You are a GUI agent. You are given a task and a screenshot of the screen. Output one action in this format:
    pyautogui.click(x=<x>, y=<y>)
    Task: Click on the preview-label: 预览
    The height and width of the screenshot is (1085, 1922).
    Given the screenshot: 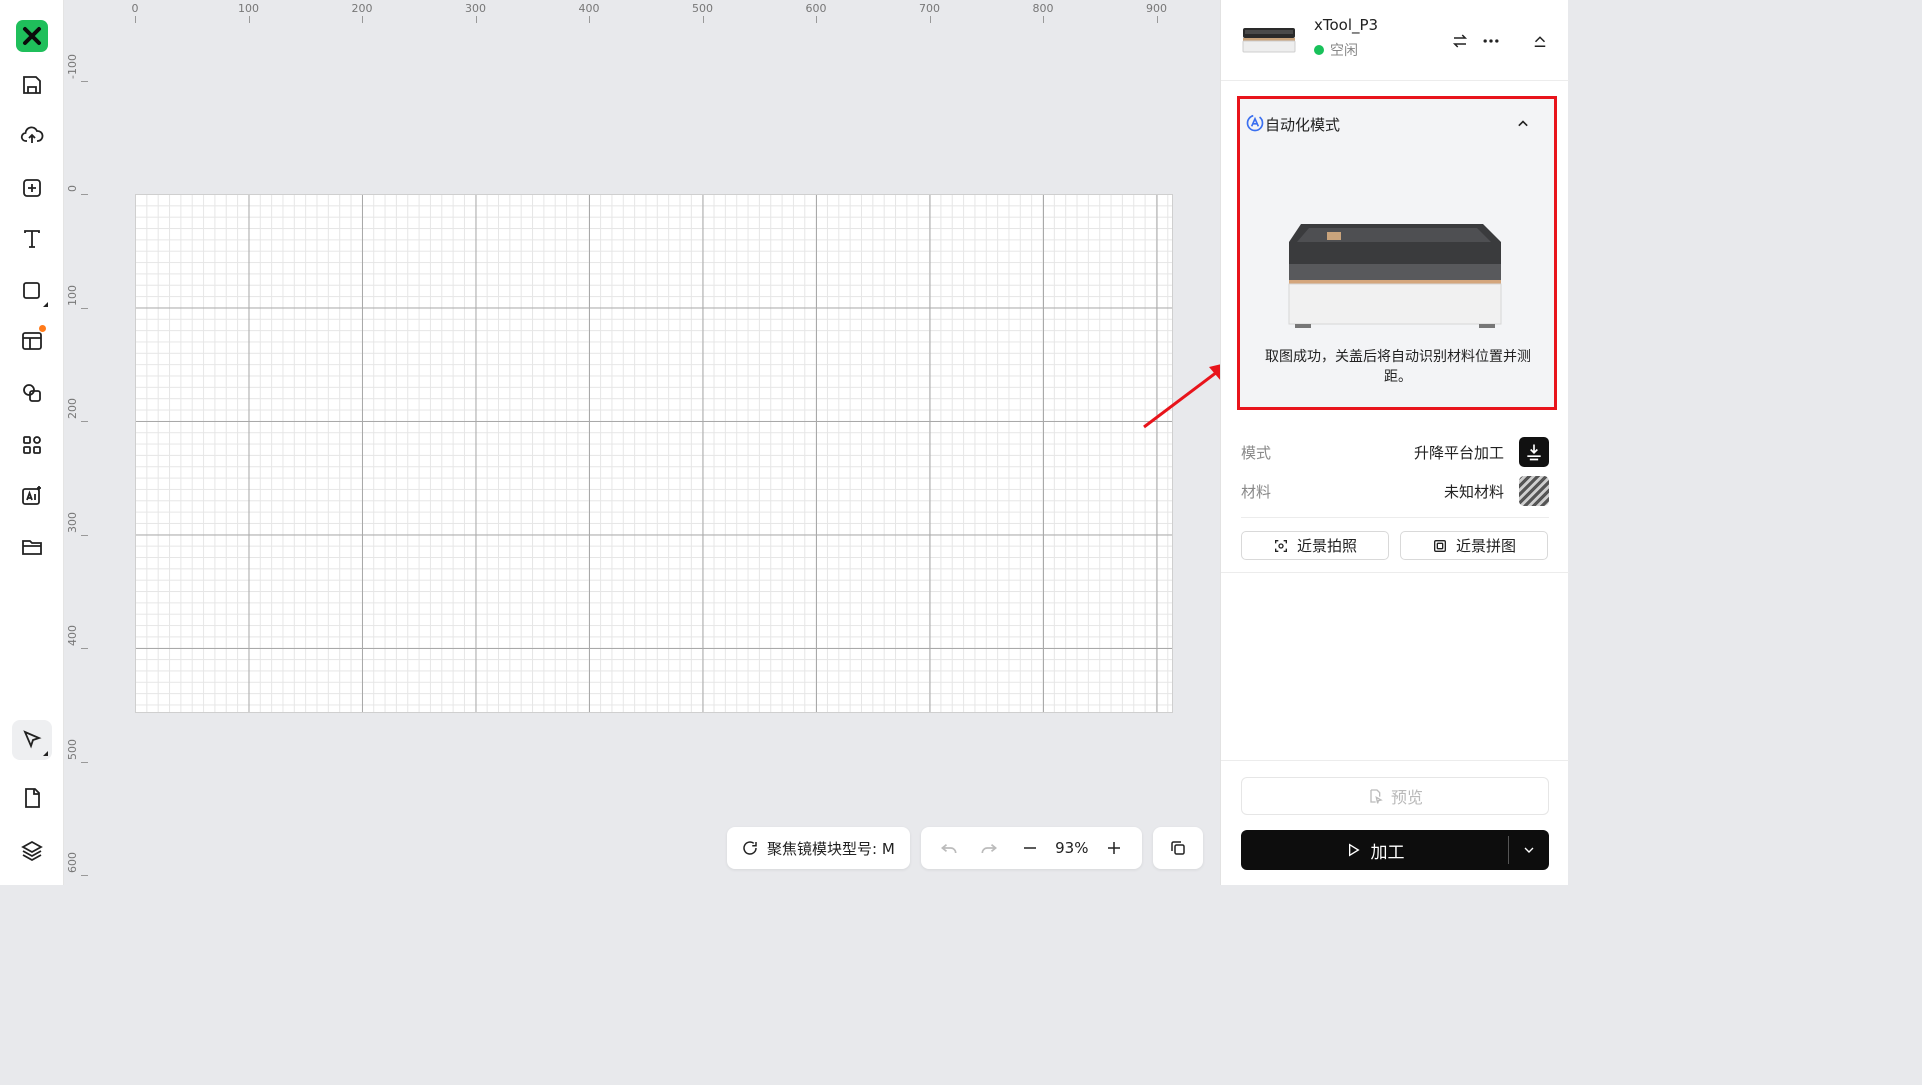 What is the action you would take?
    pyautogui.click(x=1406, y=797)
    